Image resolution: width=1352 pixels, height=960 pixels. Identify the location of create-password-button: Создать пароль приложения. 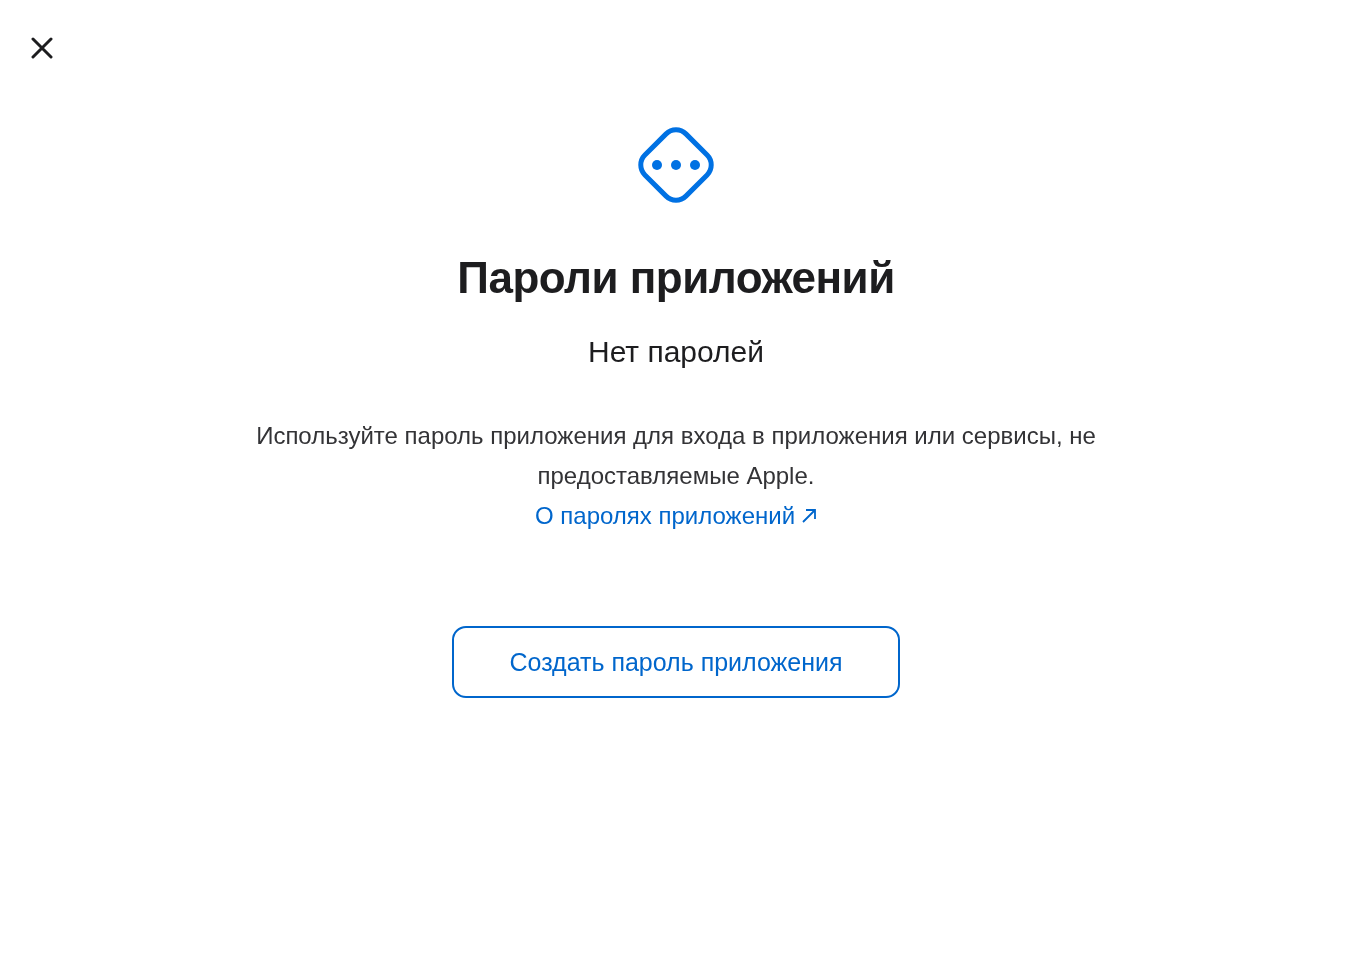
(676, 662).